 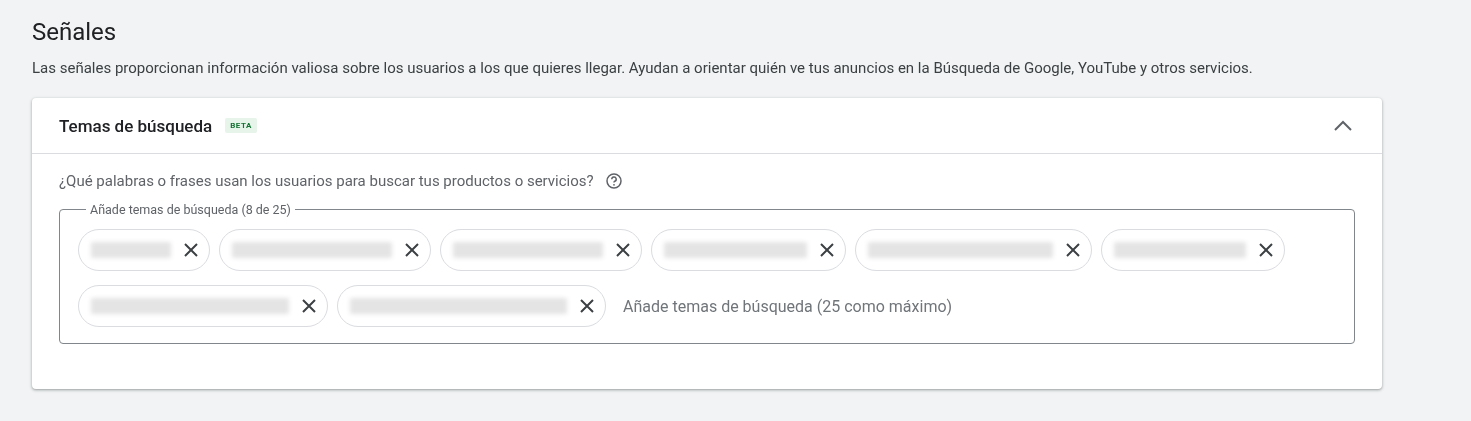 I want to click on topic-input: Añade temas de búsqueda (25 como máximo), so click(x=978, y=306).